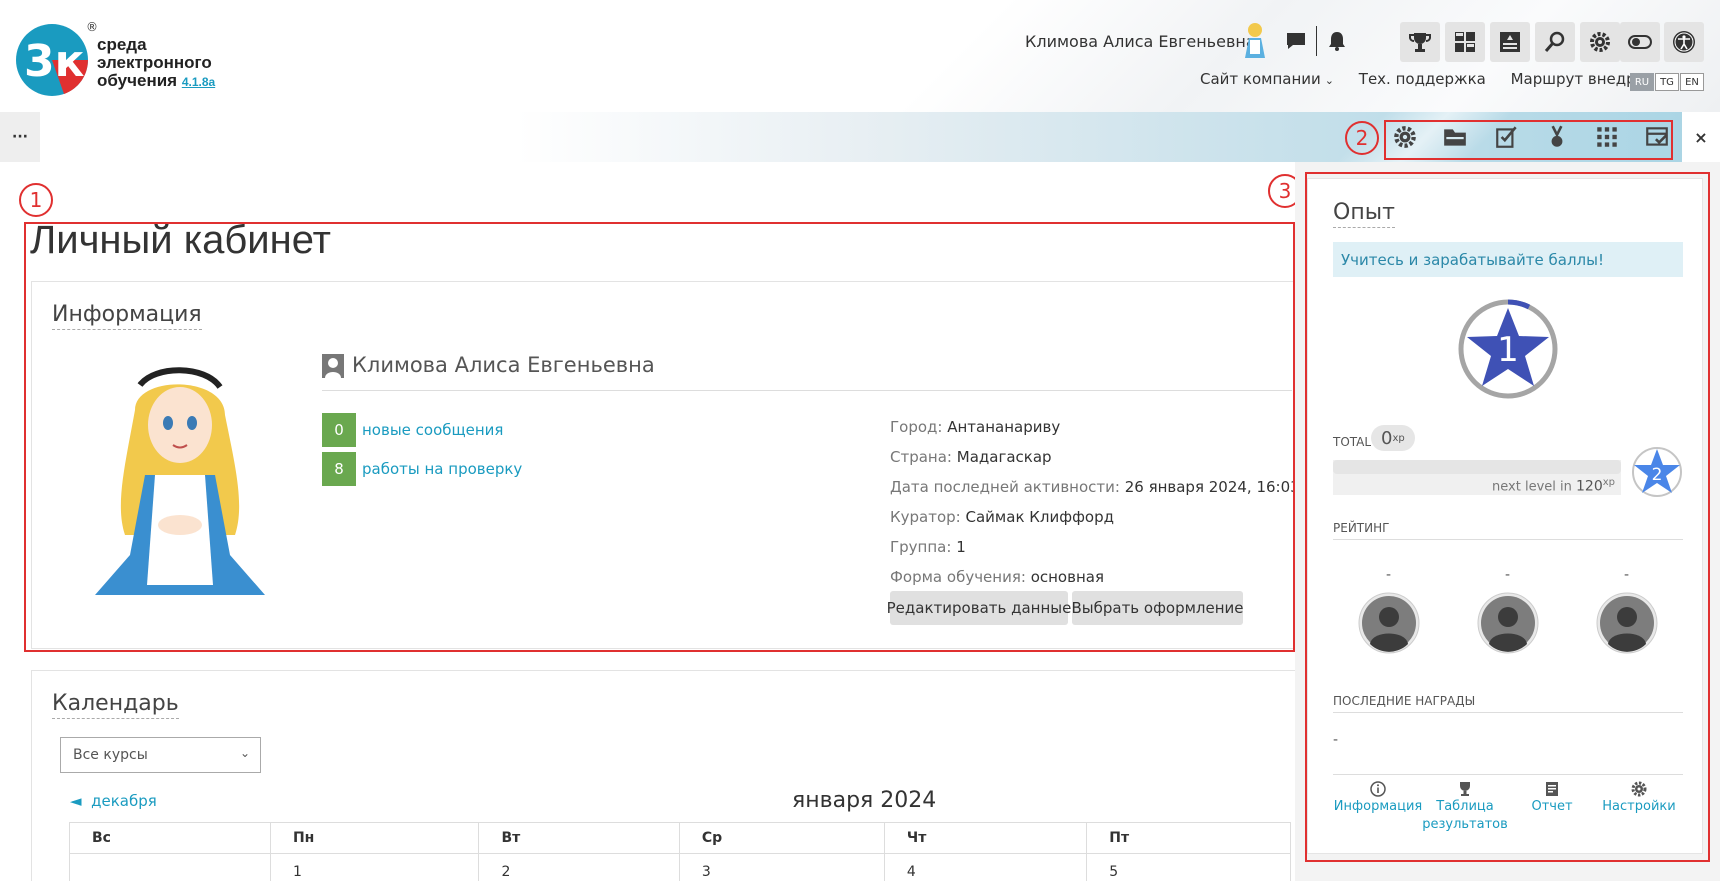 This screenshot has height=881, width=1720. I want to click on trophy-button, so click(1420, 42).